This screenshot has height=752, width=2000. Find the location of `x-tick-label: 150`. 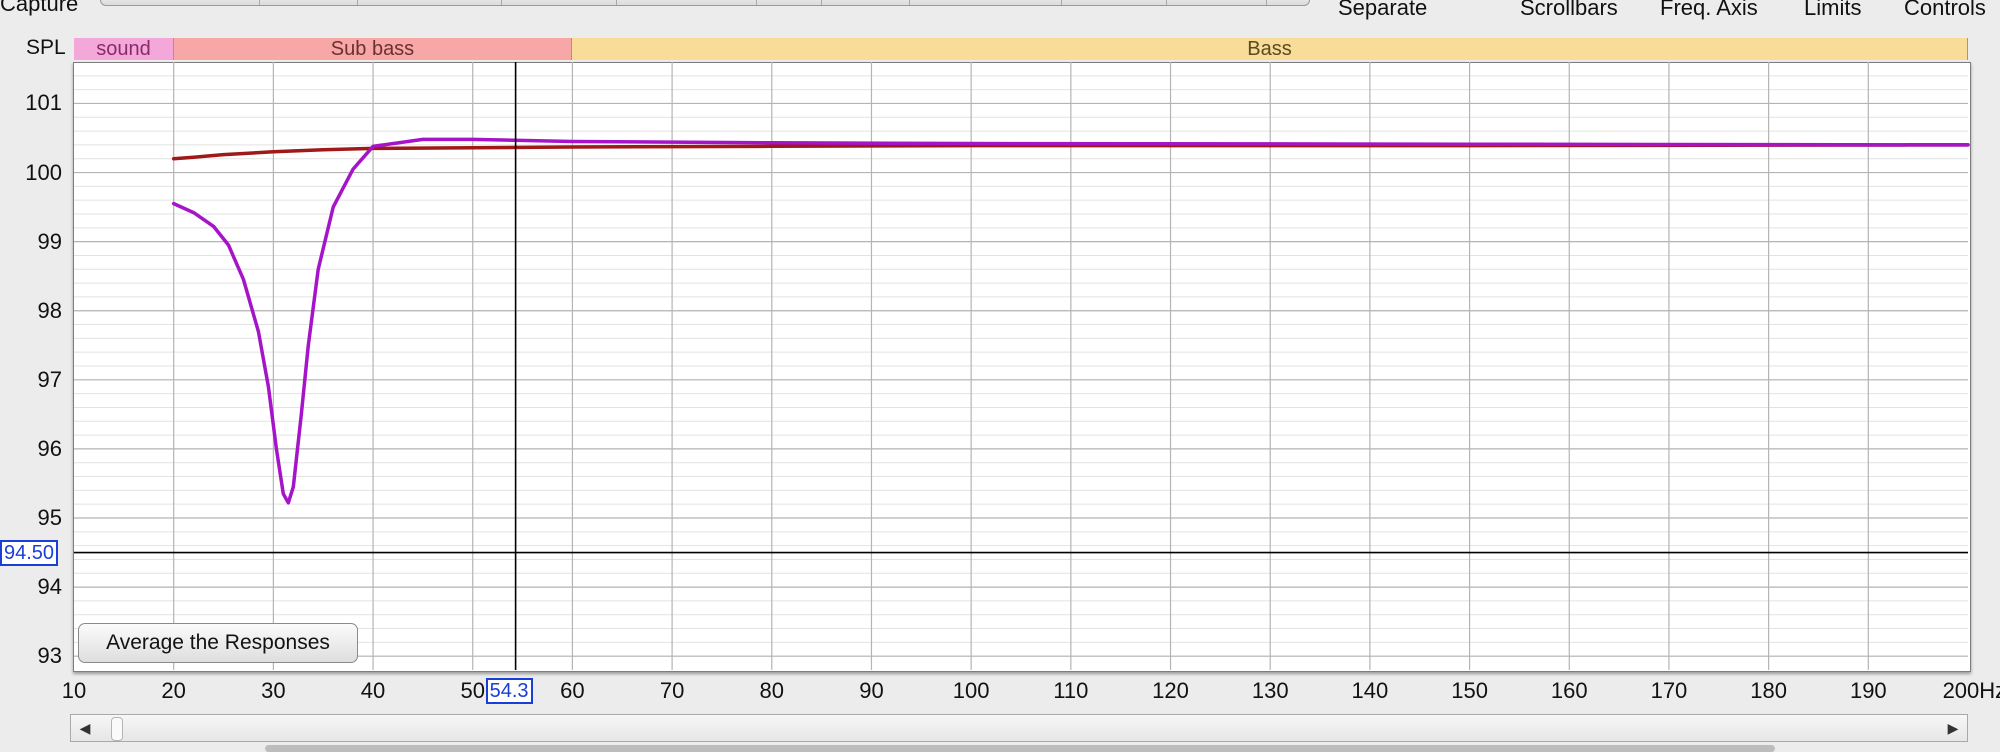

x-tick-label: 150 is located at coordinates (1469, 690).